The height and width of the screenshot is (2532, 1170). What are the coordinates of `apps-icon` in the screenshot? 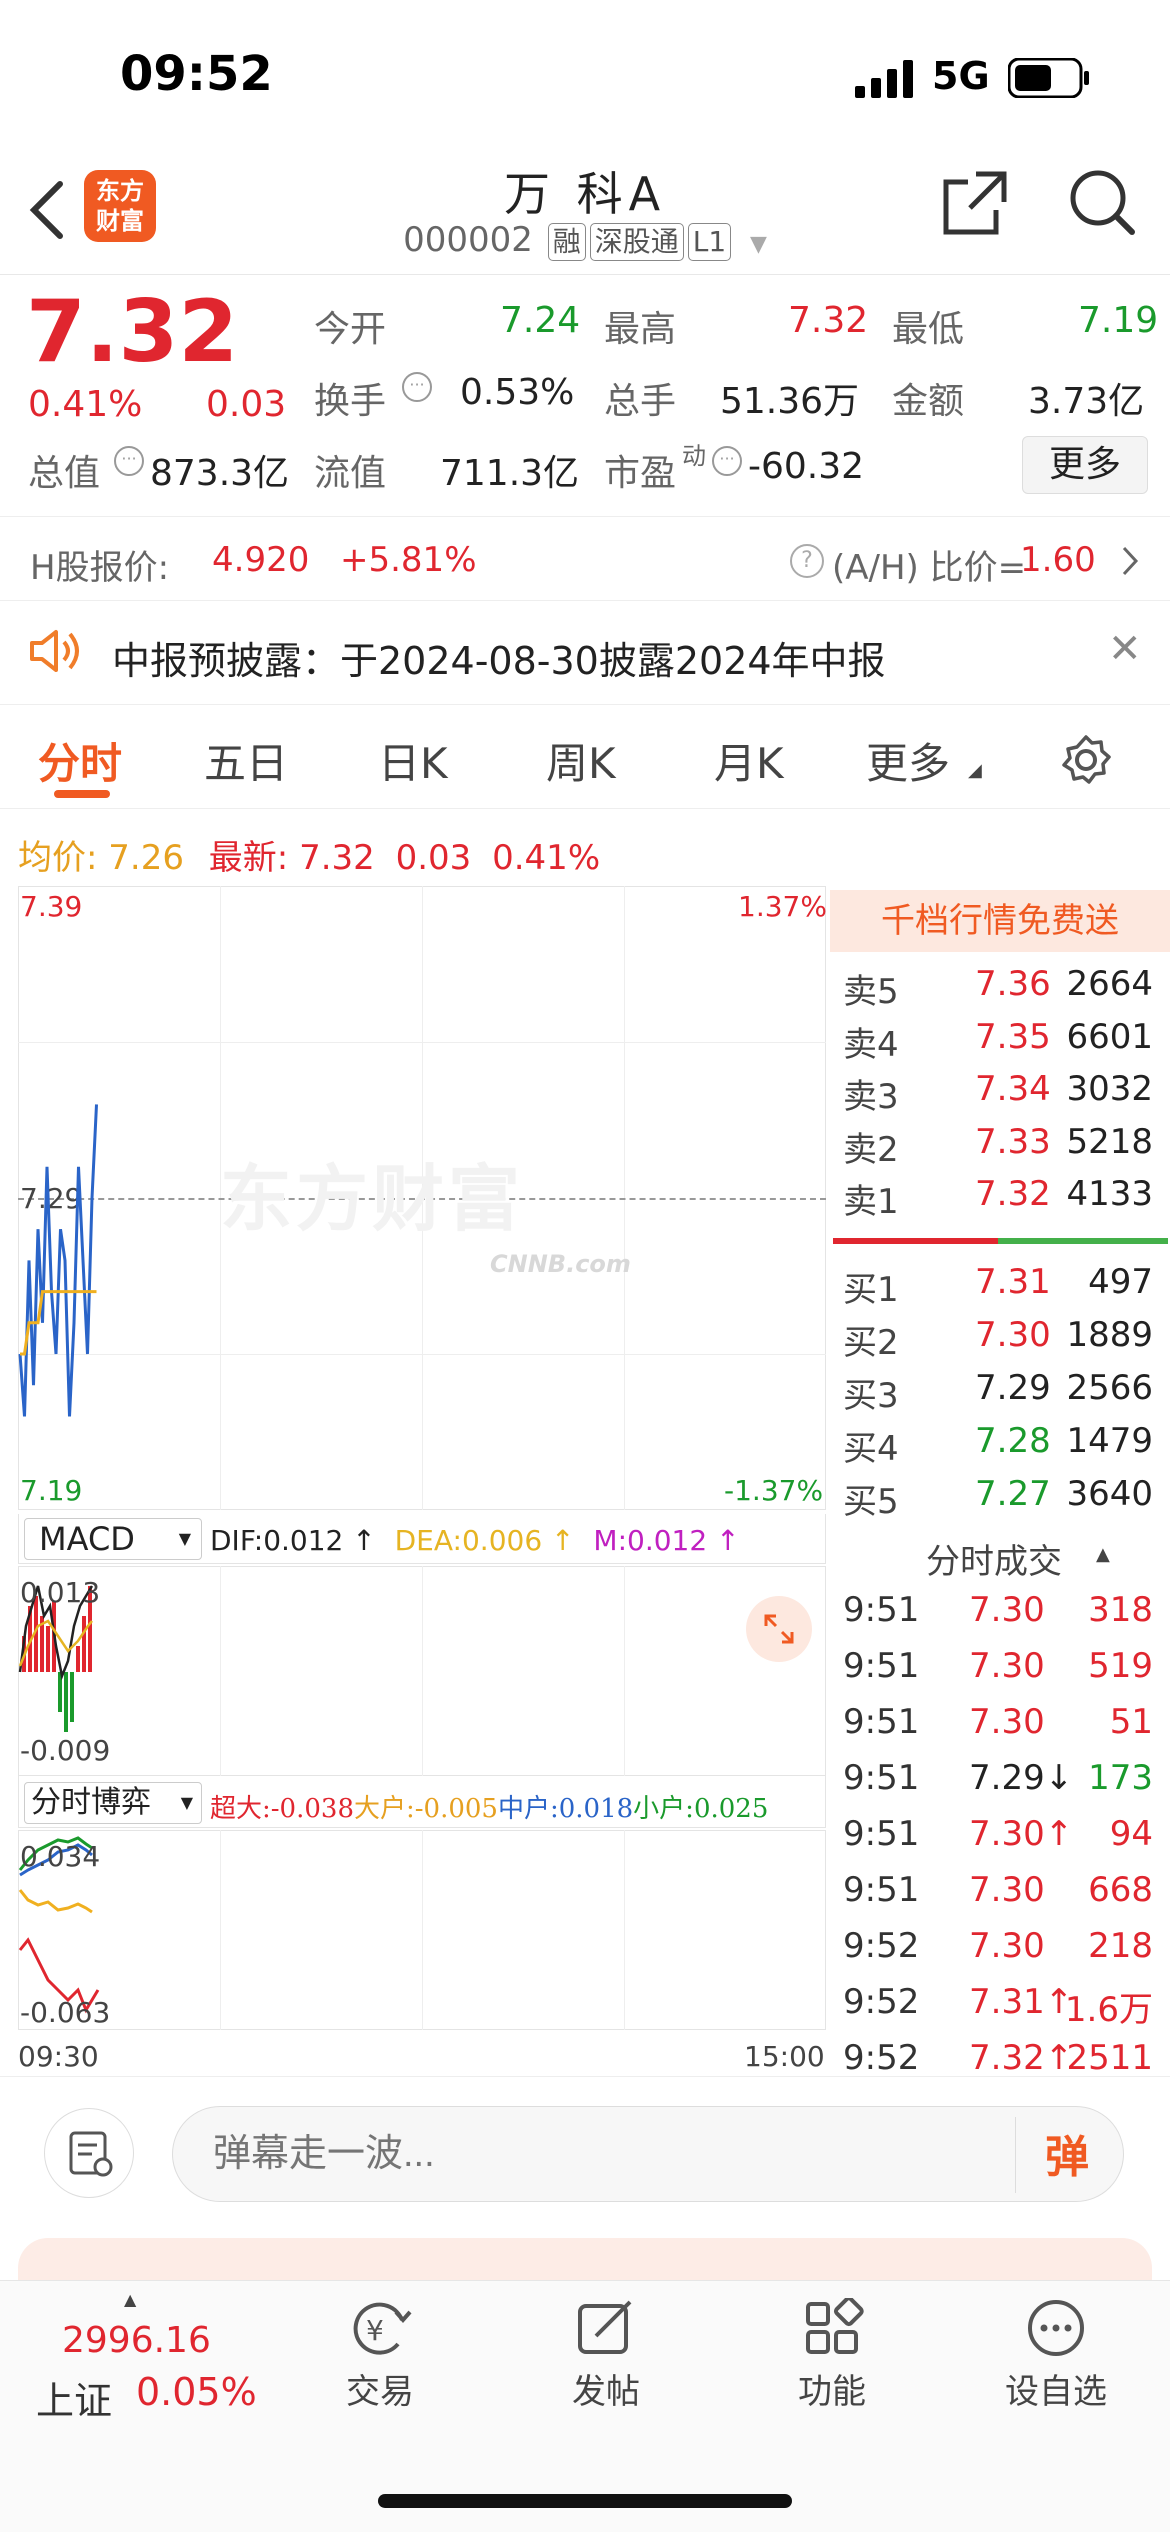 It's located at (835, 2326).